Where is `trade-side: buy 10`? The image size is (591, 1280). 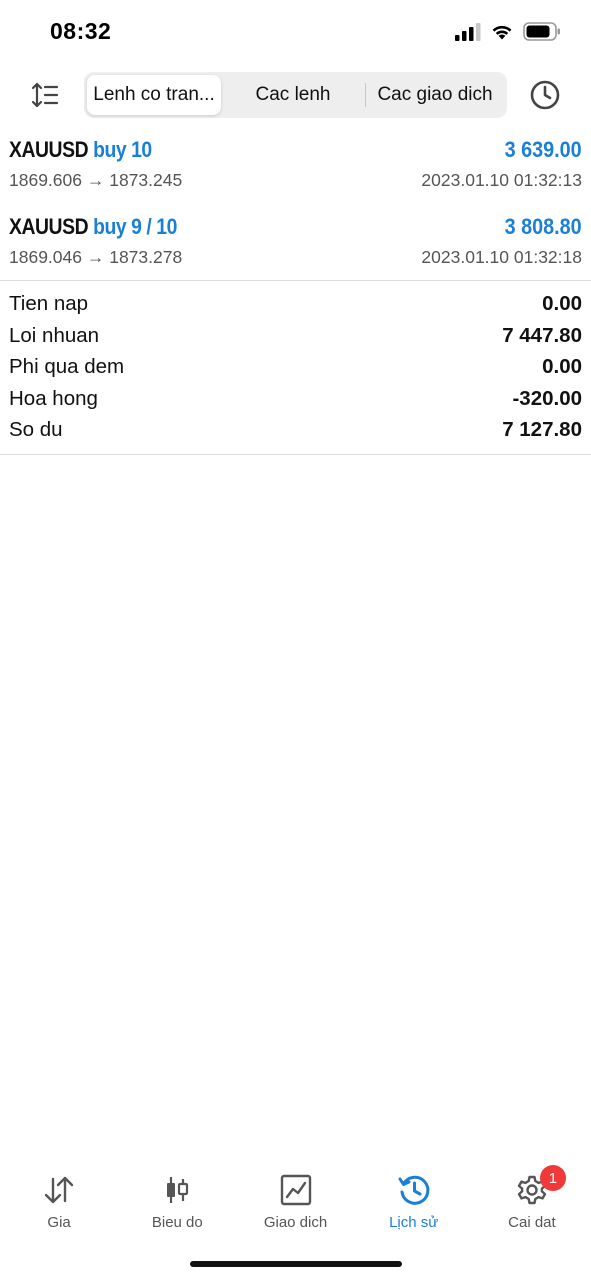
trade-side: buy 10 is located at coordinates (122, 149).